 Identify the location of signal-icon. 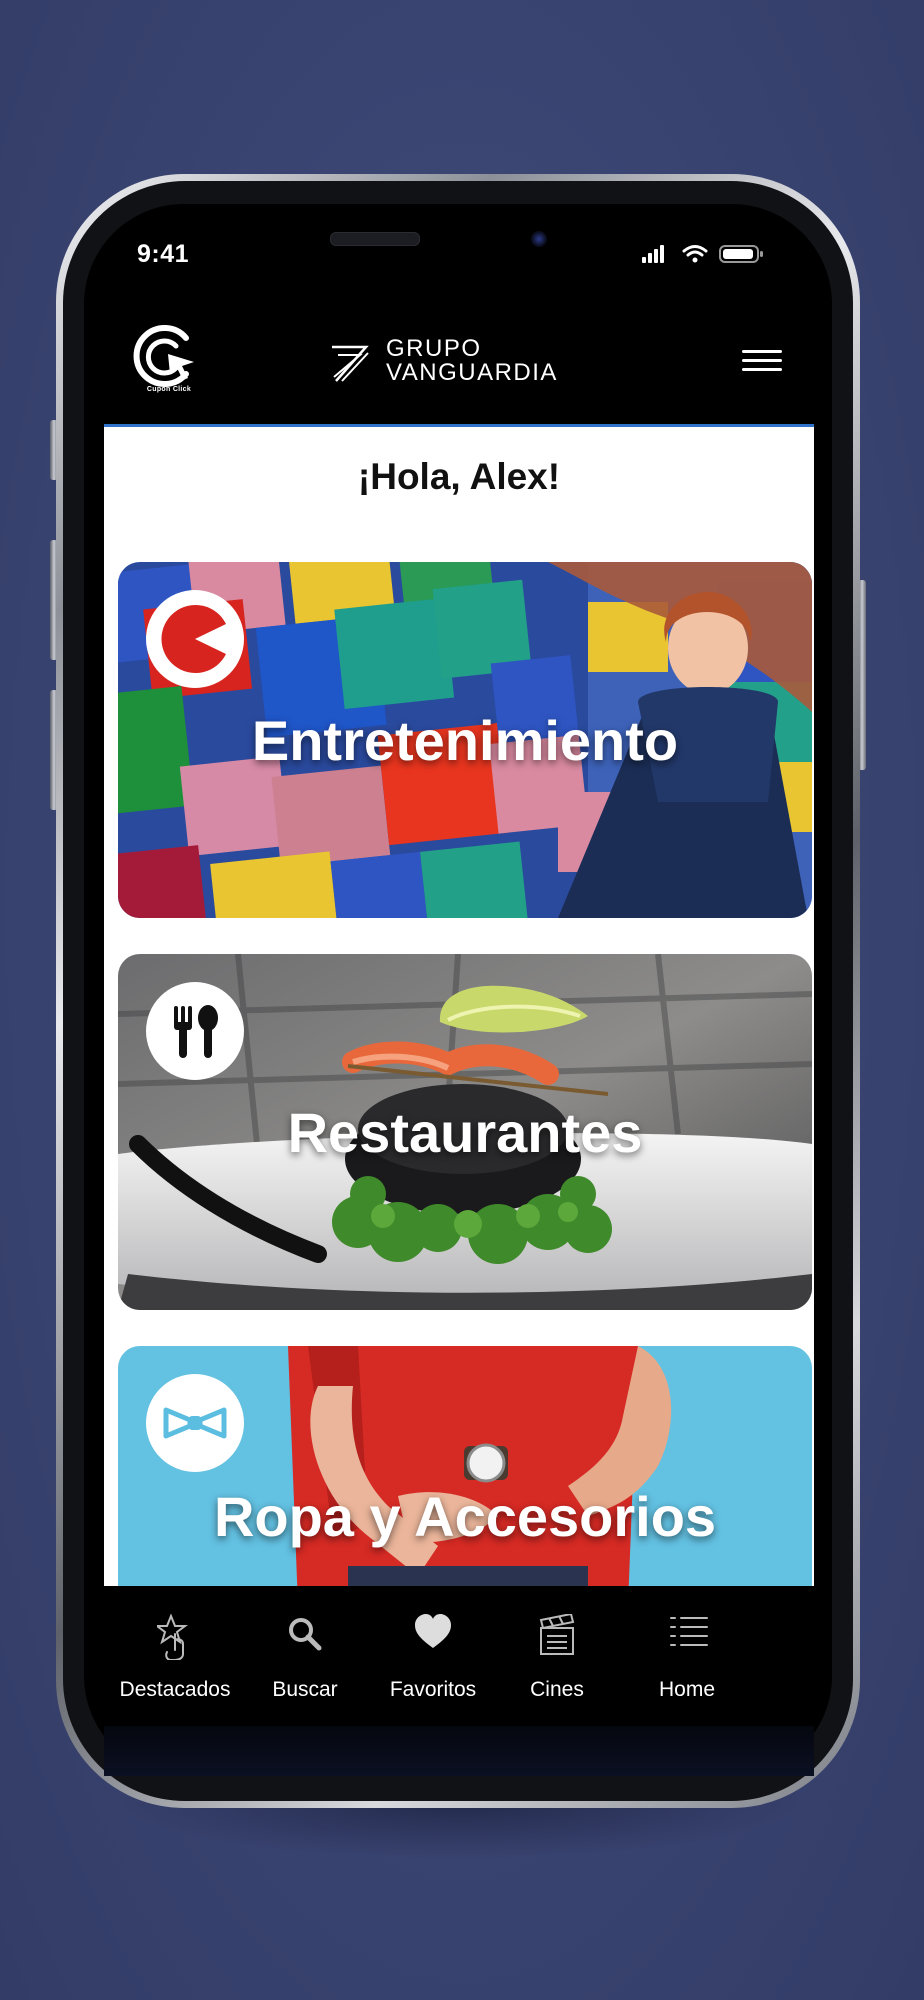
(653, 254).